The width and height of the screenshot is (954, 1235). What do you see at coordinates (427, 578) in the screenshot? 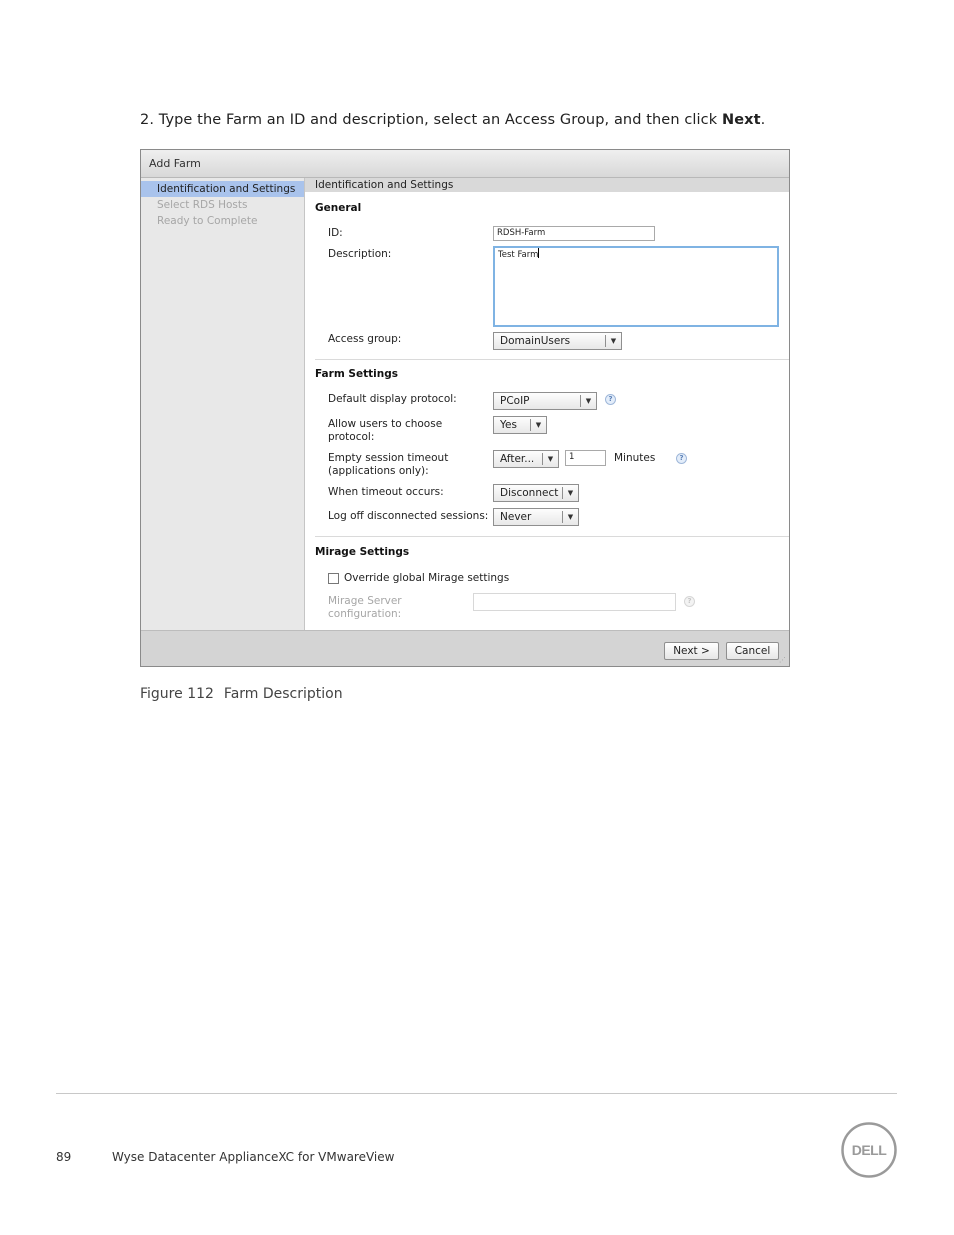
I see `override-mirage-label: Override global Mirage settings` at bounding box center [427, 578].